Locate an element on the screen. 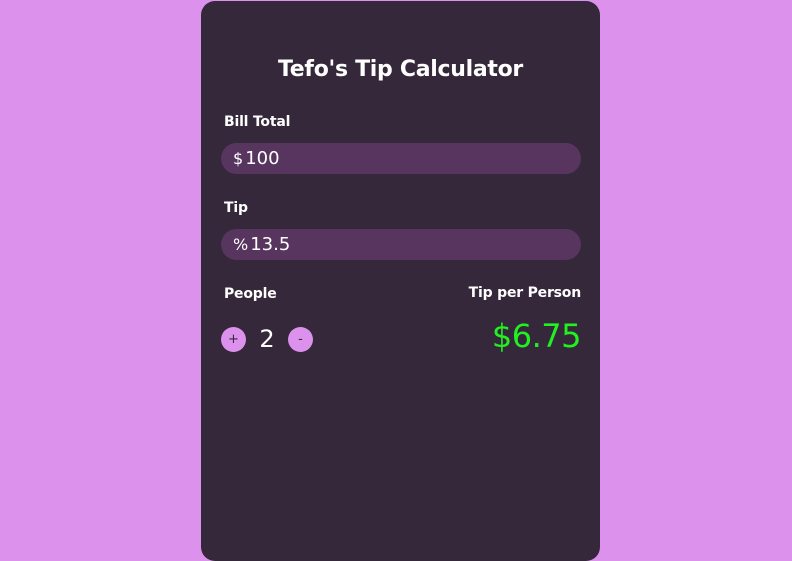  decrement-people-button: - is located at coordinates (300, 339).